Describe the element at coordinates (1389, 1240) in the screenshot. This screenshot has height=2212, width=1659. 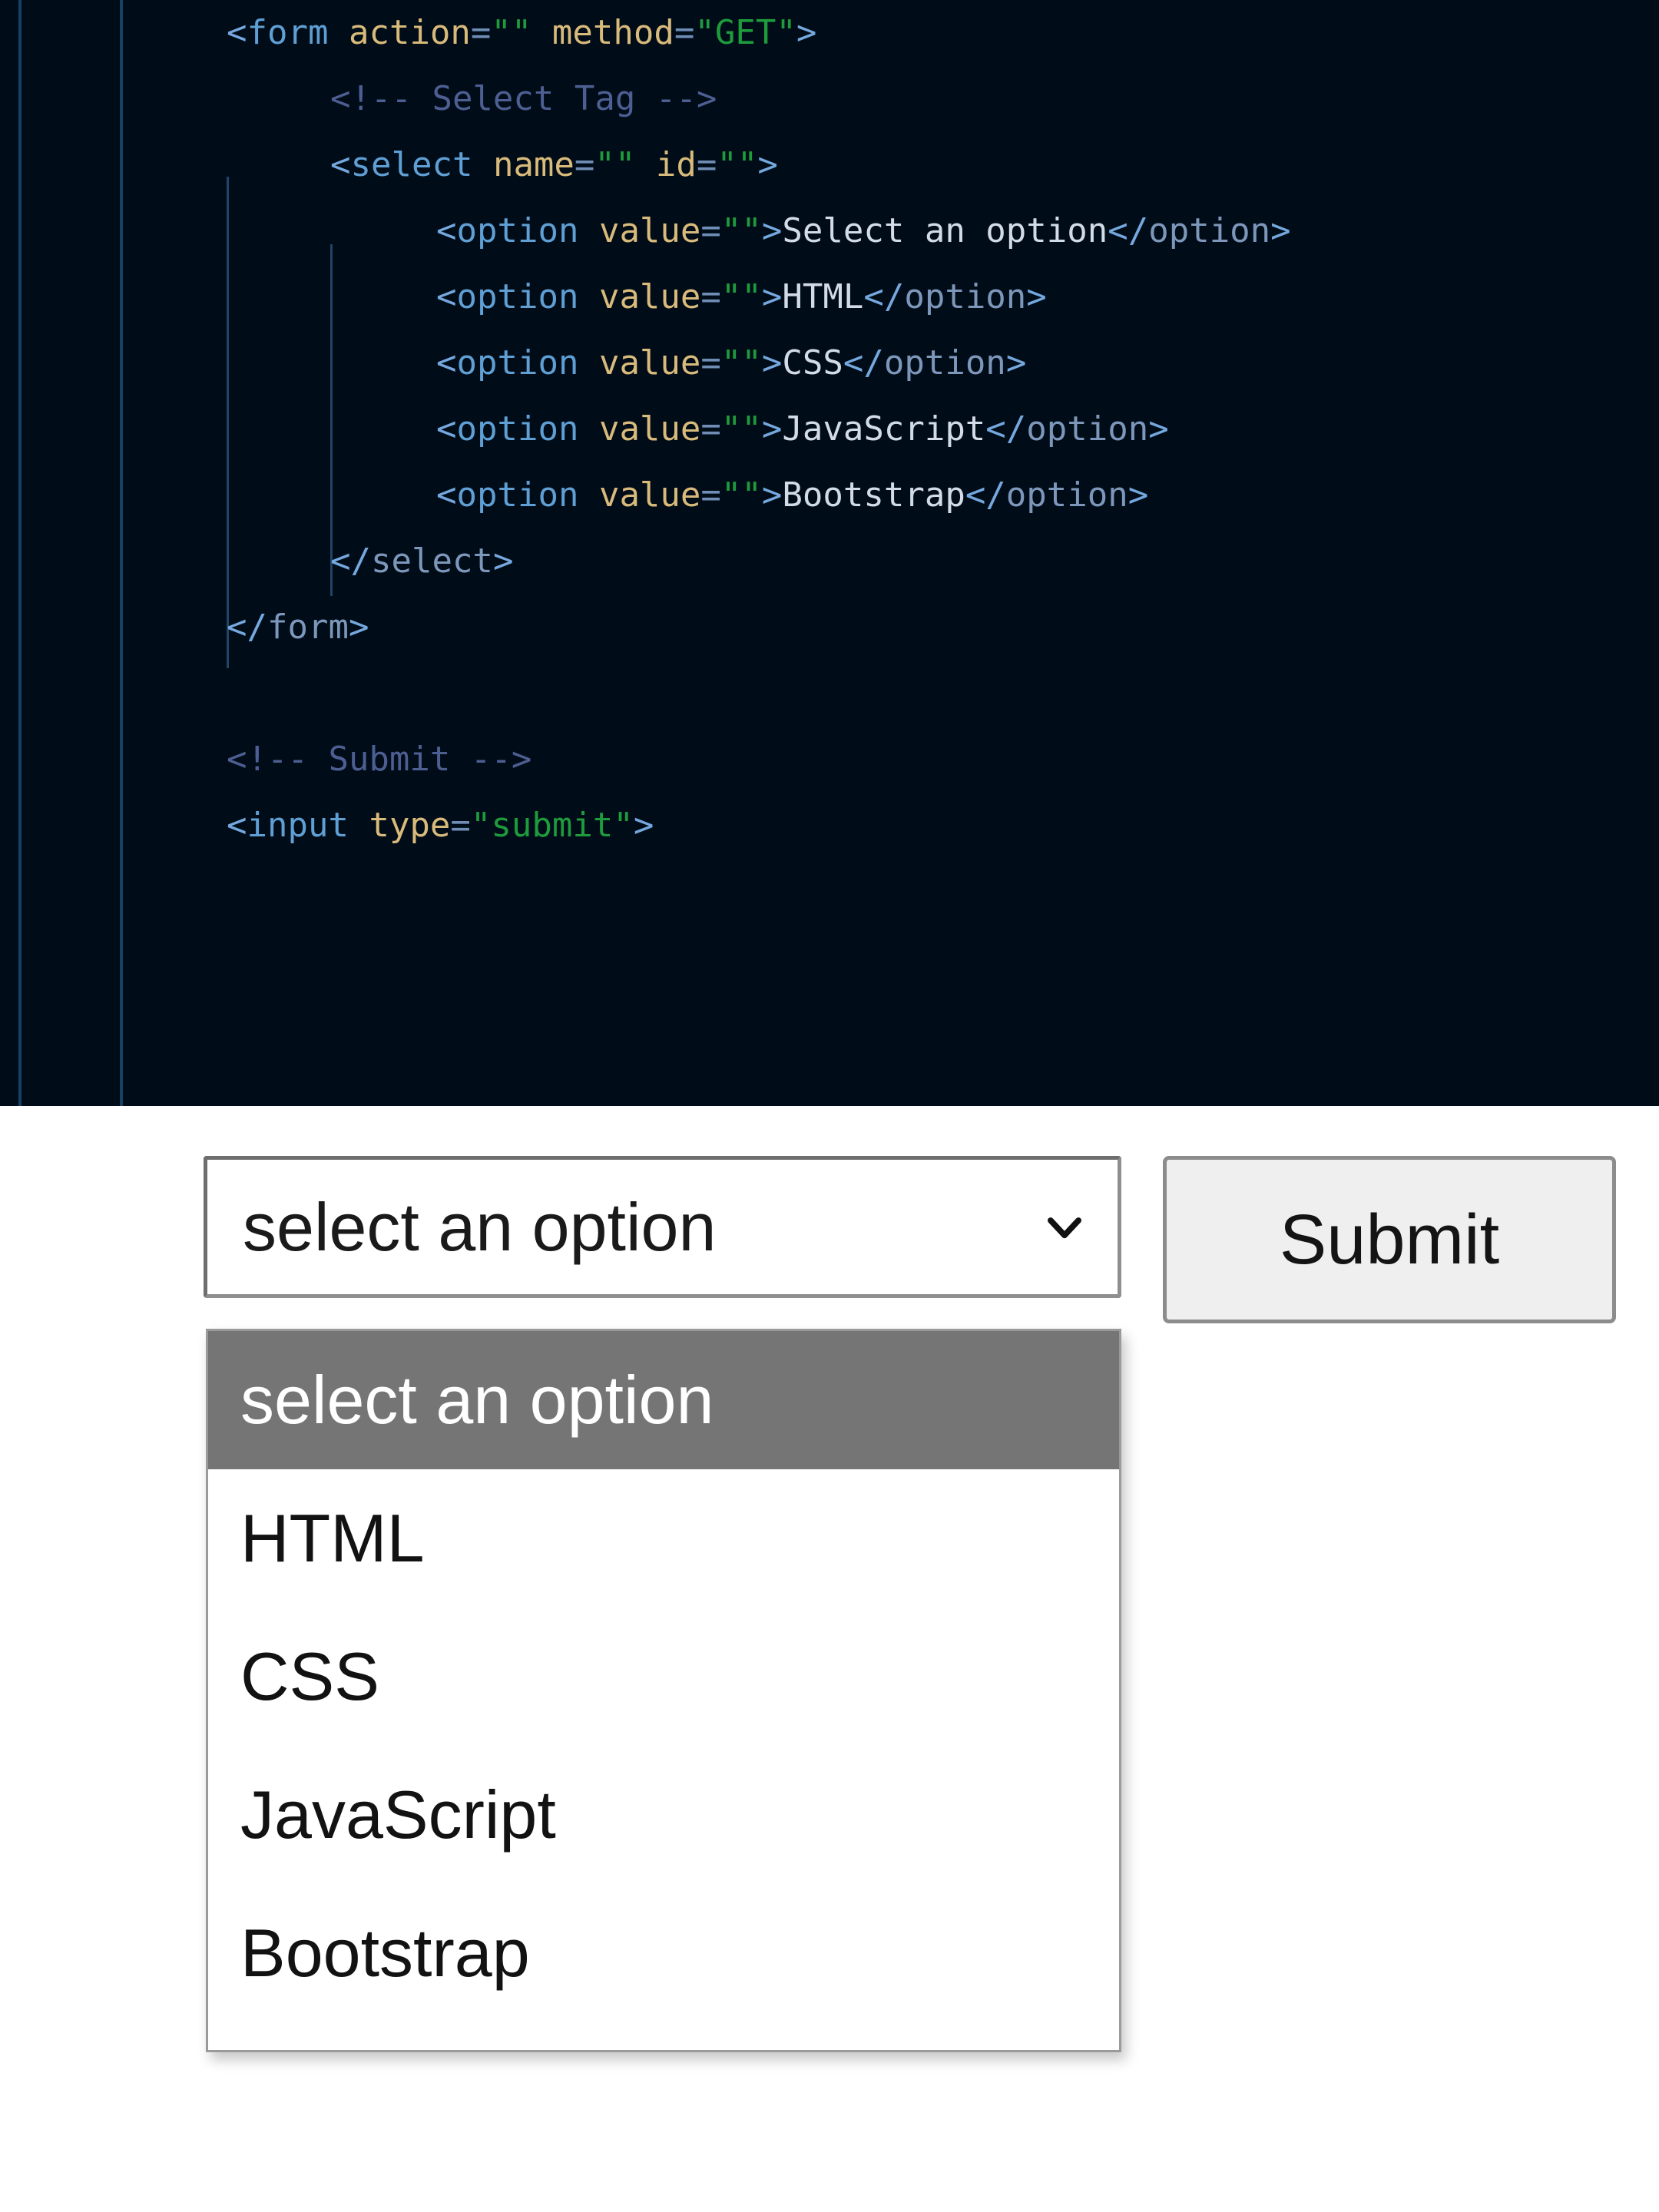
I see `submit-button: Submit` at that location.